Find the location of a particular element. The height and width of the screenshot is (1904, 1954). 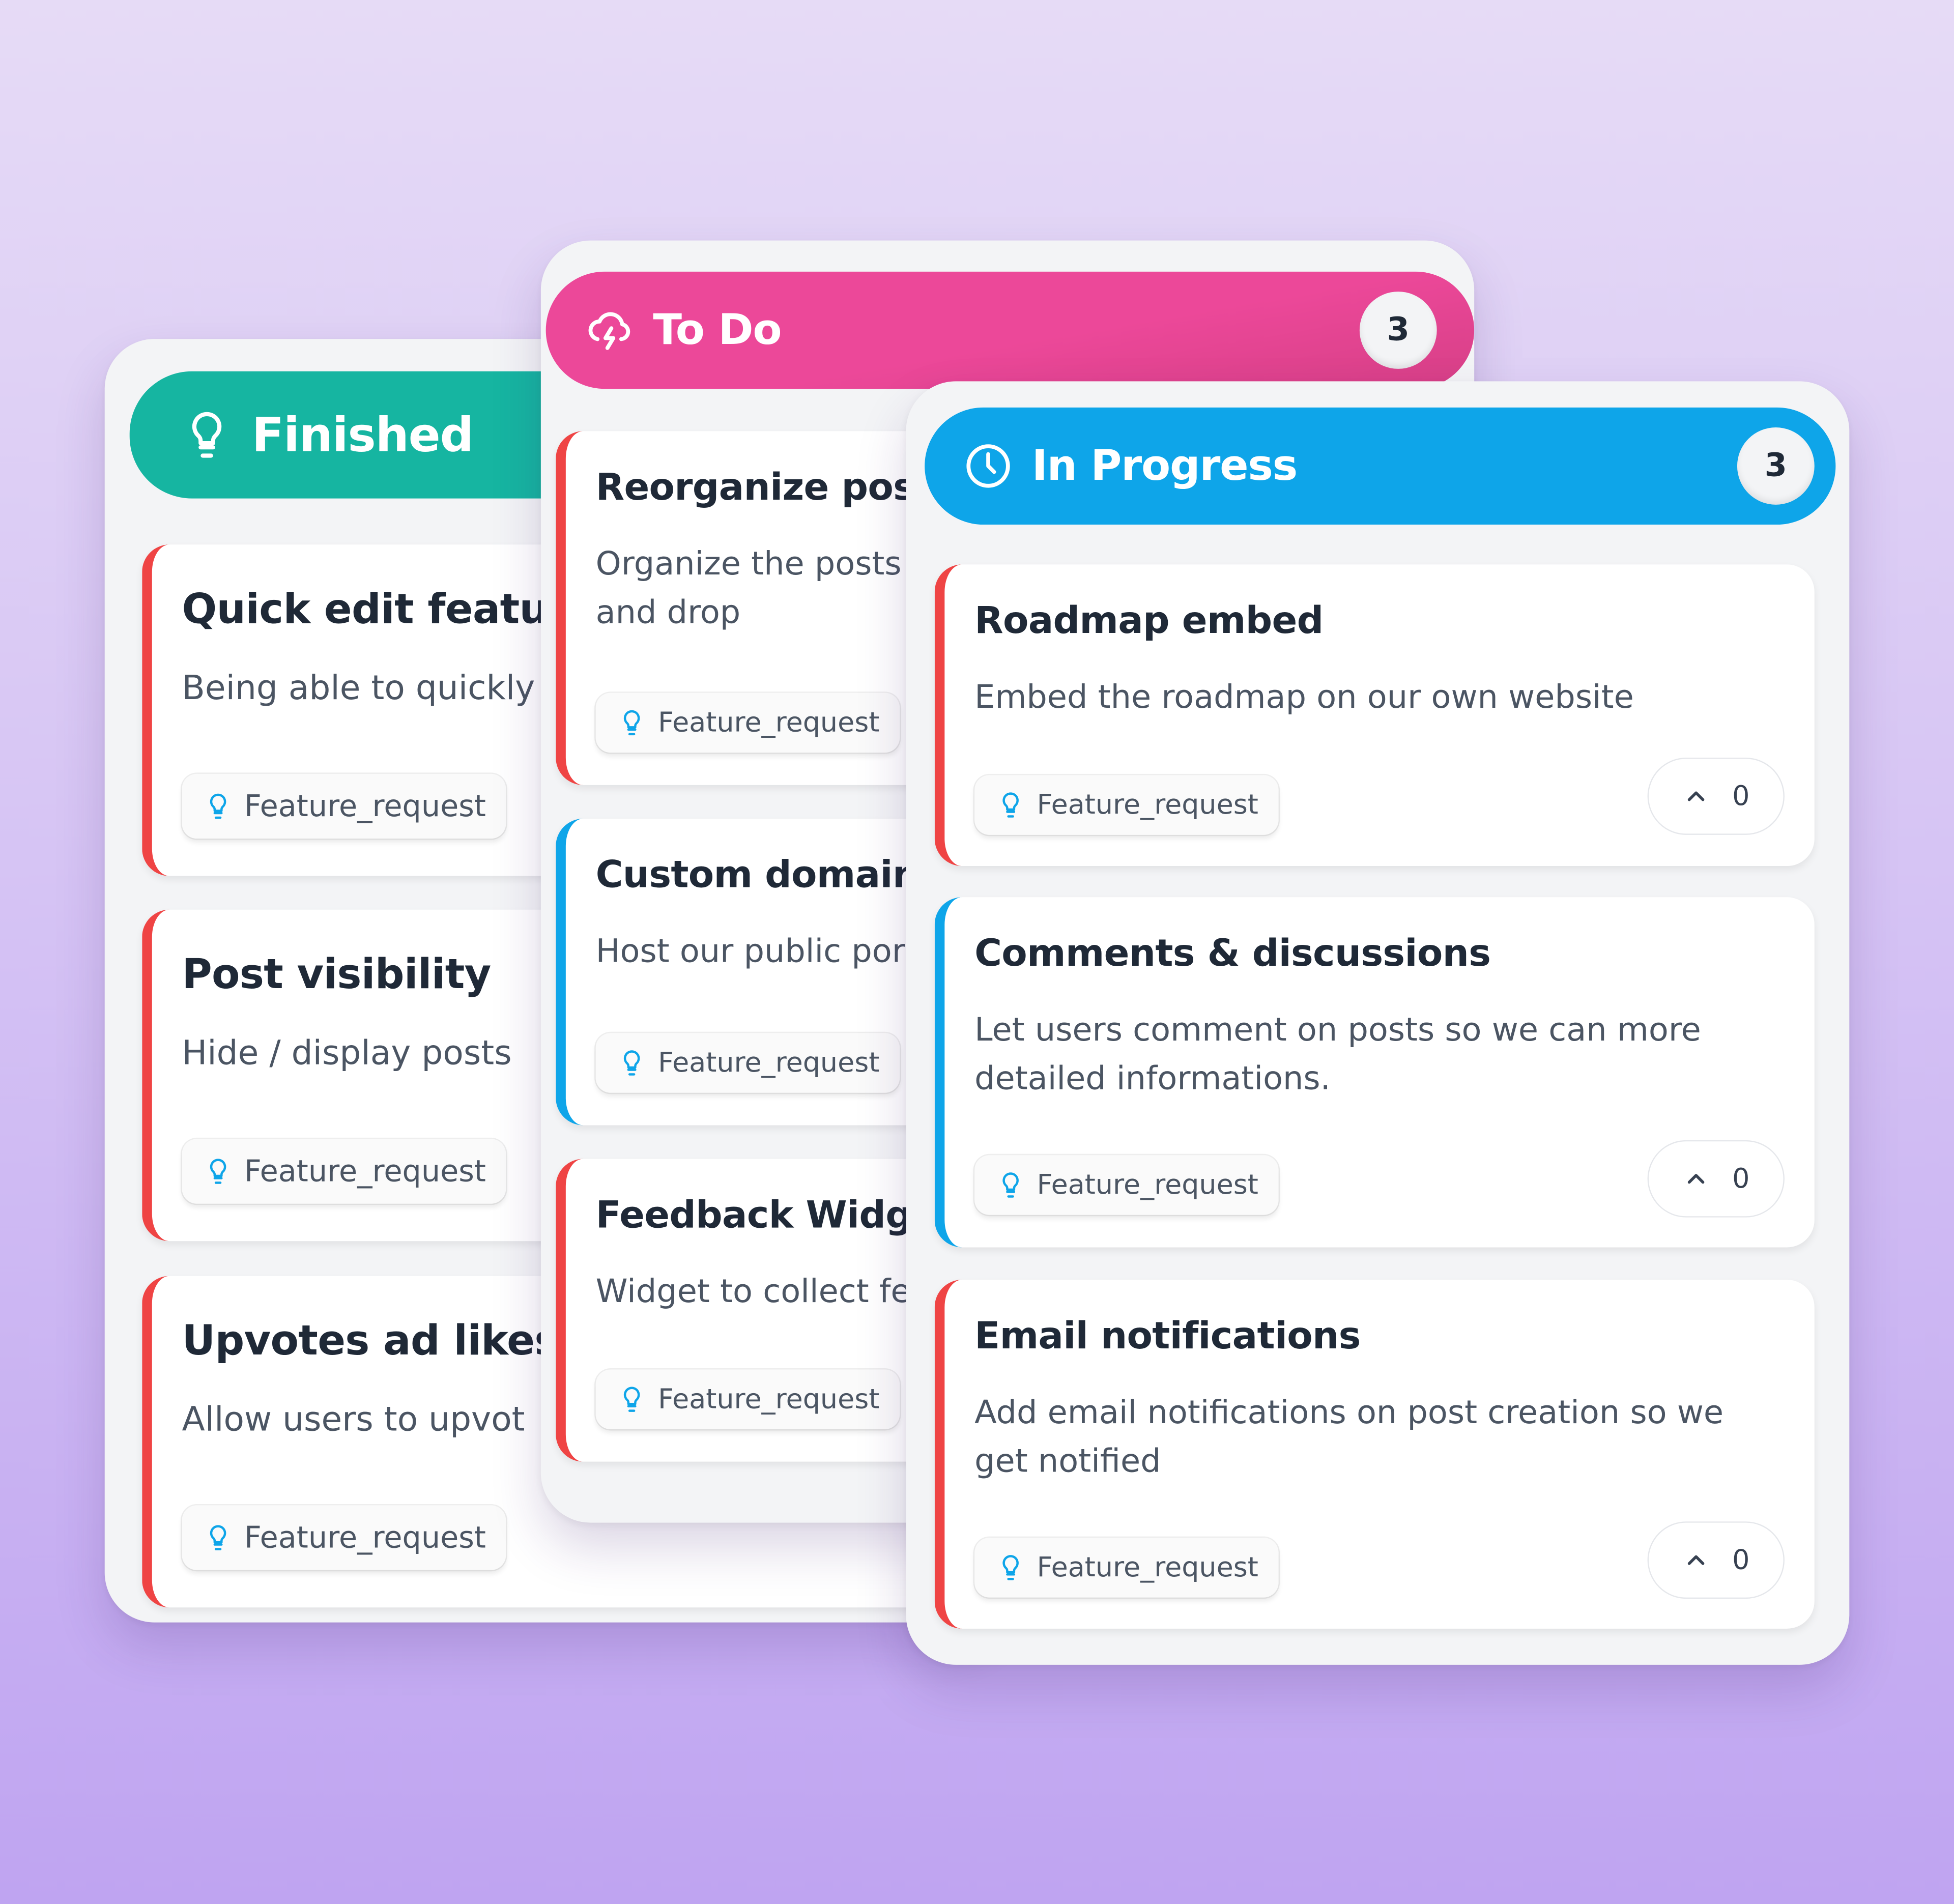

clock-icon is located at coordinates (988, 465).